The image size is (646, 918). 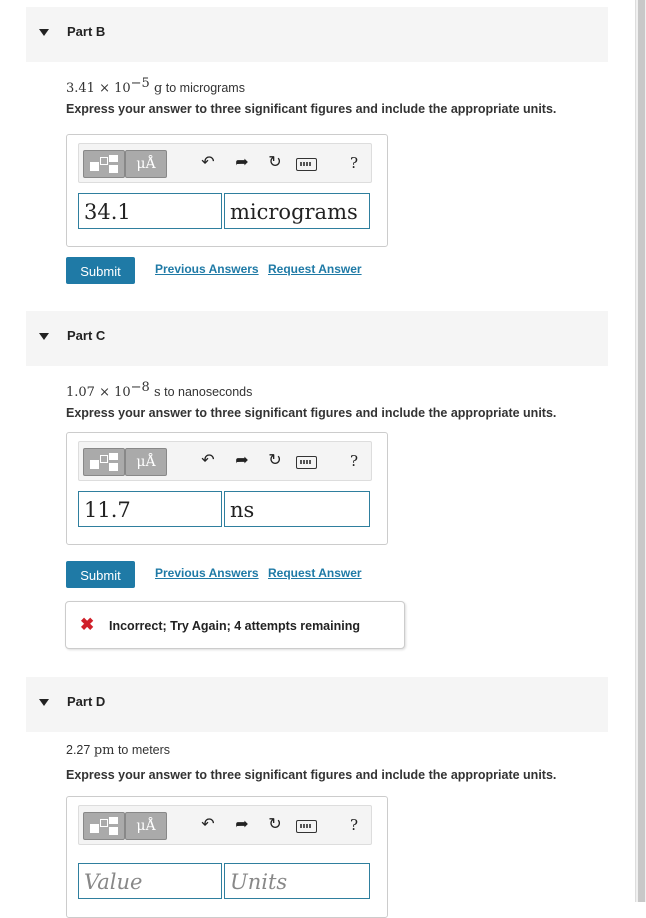 I want to click on value-input: Value, so click(x=150, y=881).